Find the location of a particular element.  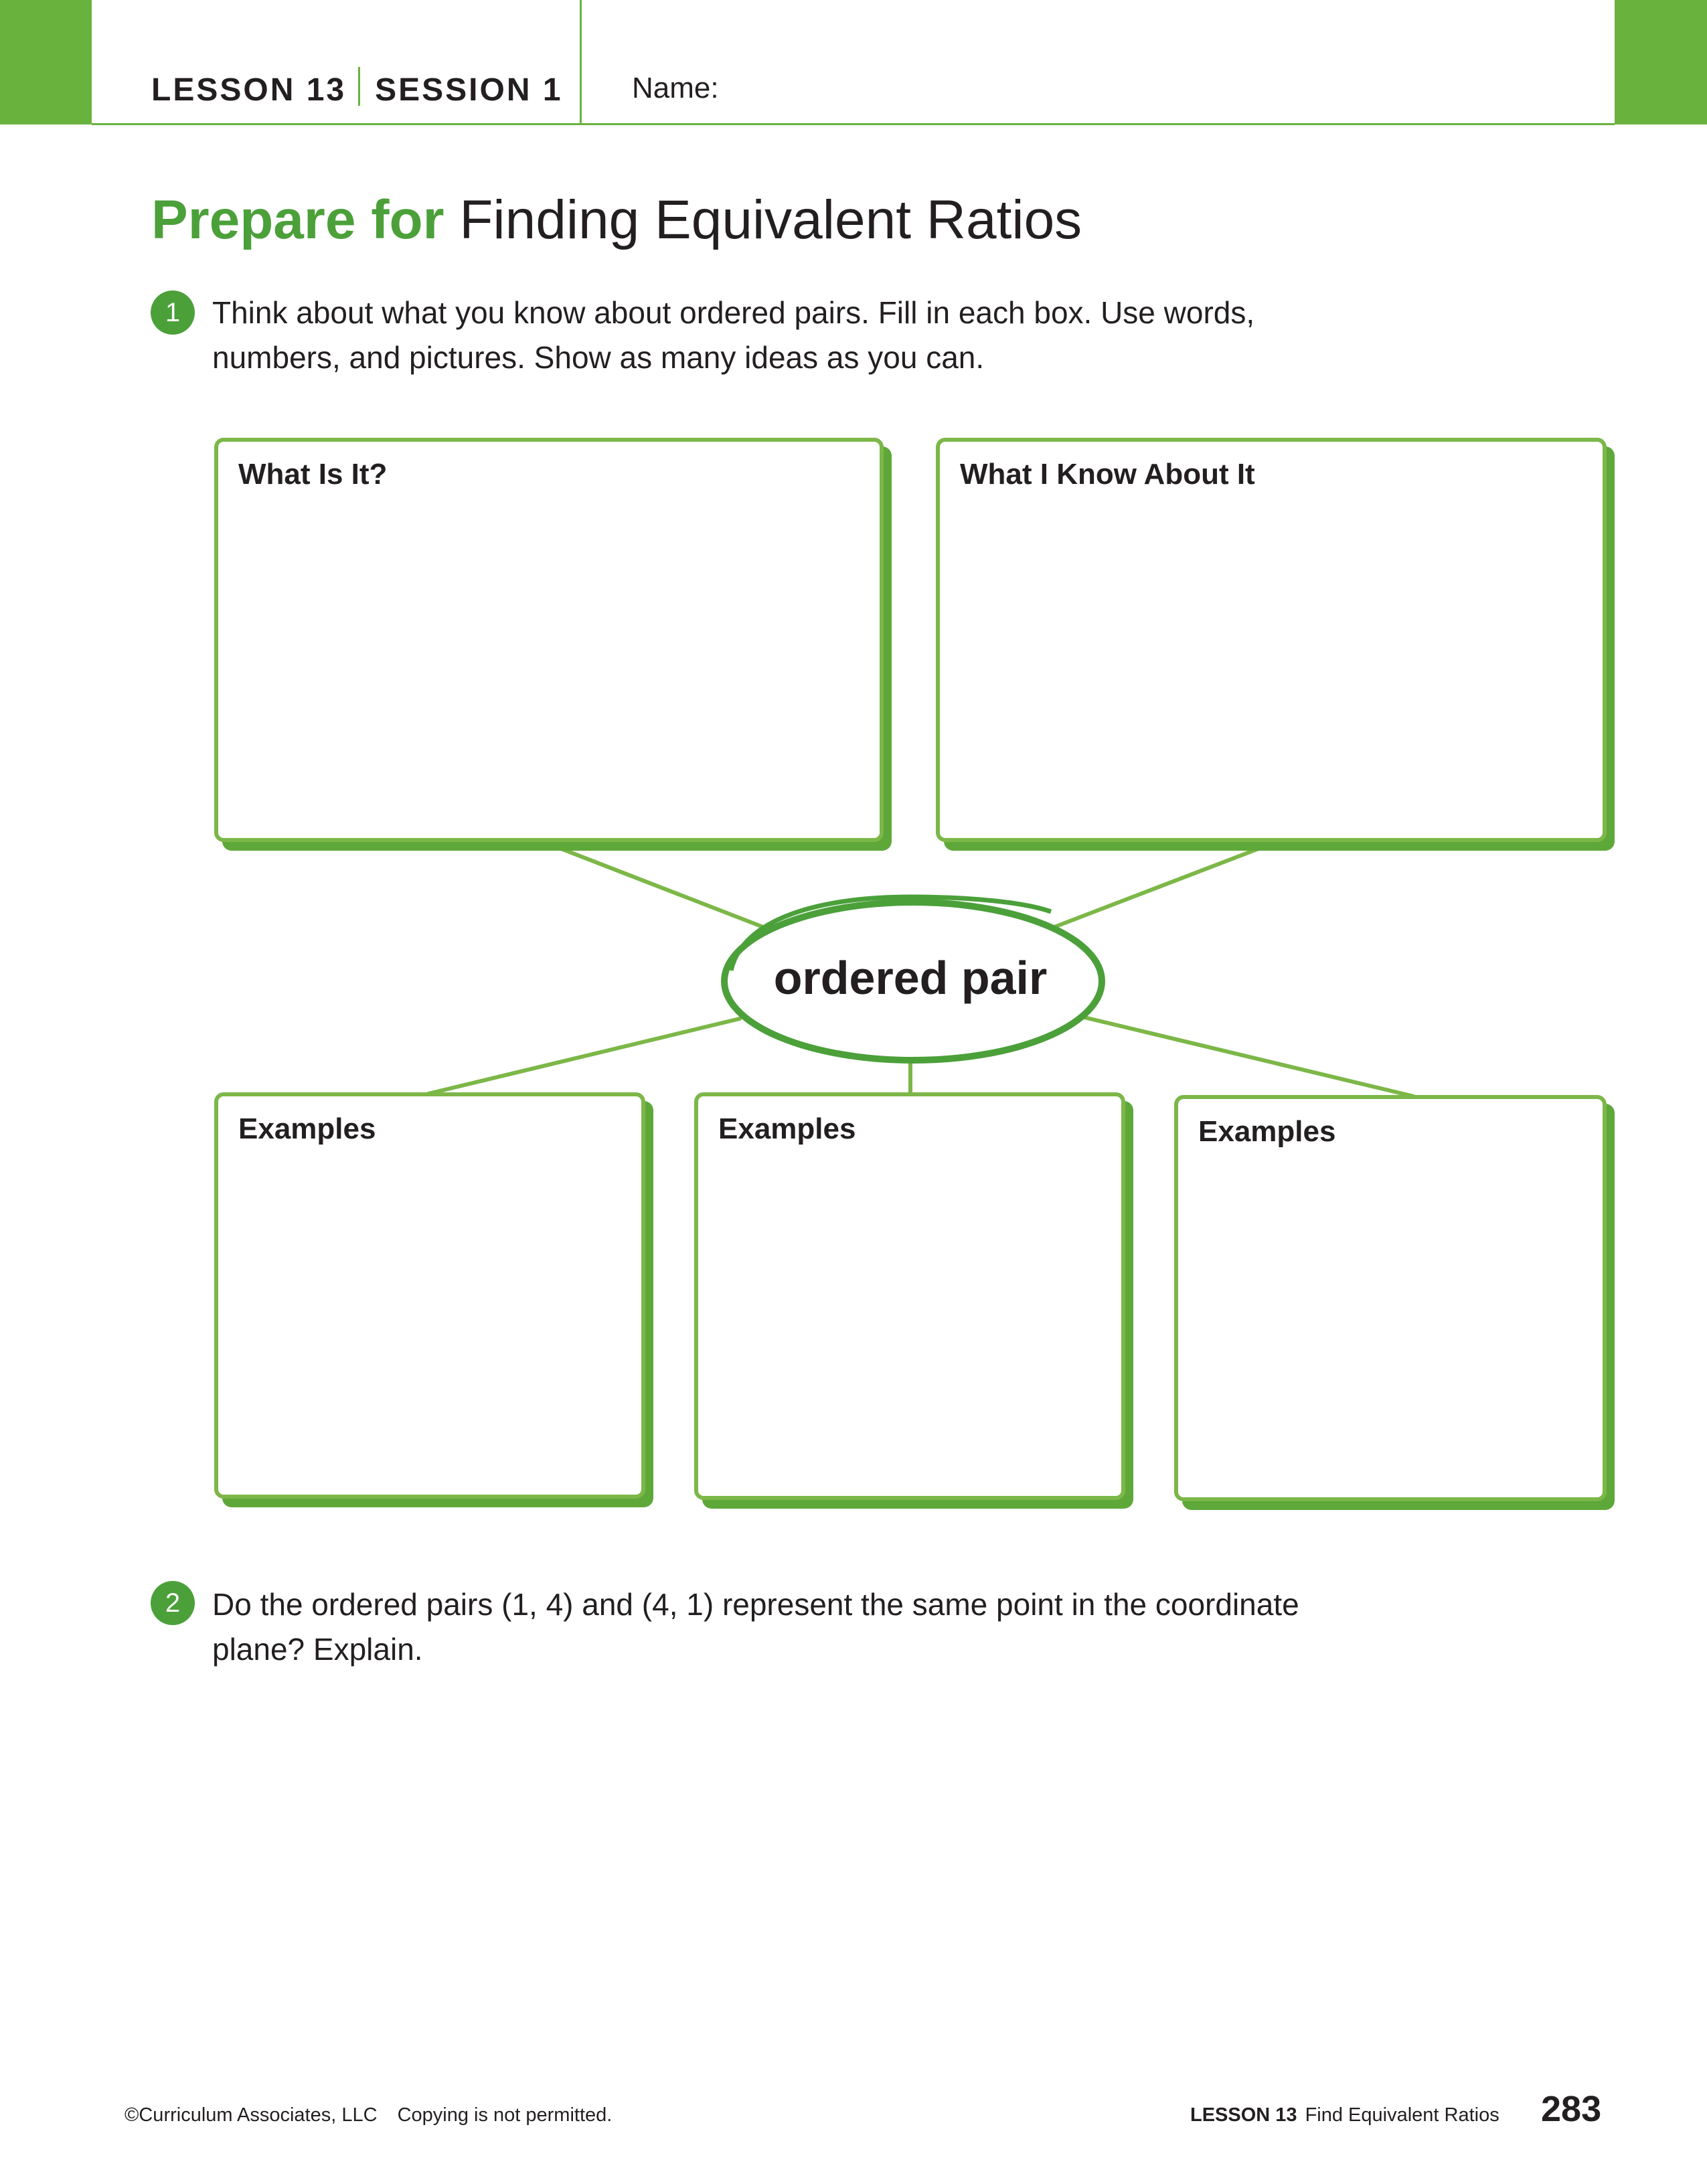

connector-what-is-it is located at coordinates (662, 888).